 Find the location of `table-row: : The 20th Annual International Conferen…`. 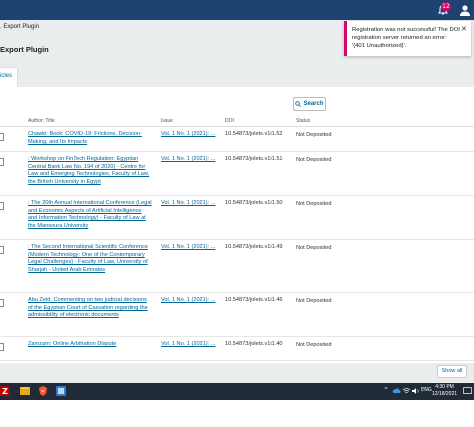

table-row: : The 20th Annual International Conferen… is located at coordinates (237, 218).